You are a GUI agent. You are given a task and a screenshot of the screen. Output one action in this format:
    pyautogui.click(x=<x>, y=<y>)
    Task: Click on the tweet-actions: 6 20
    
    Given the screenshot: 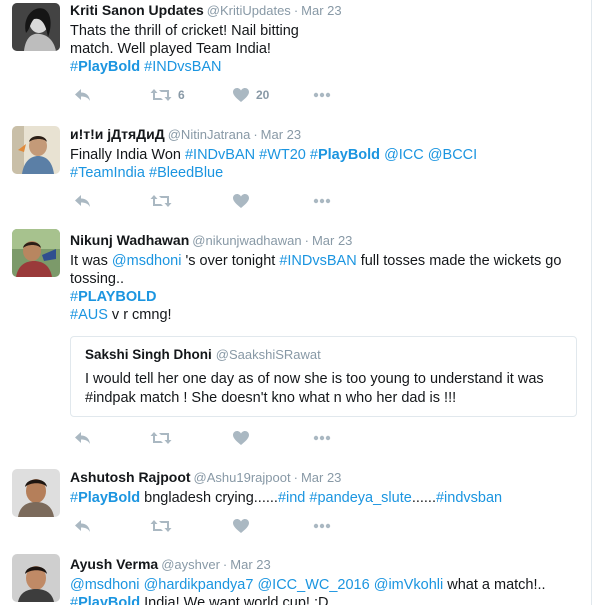 What is the action you would take?
    pyautogui.click(x=205, y=95)
    